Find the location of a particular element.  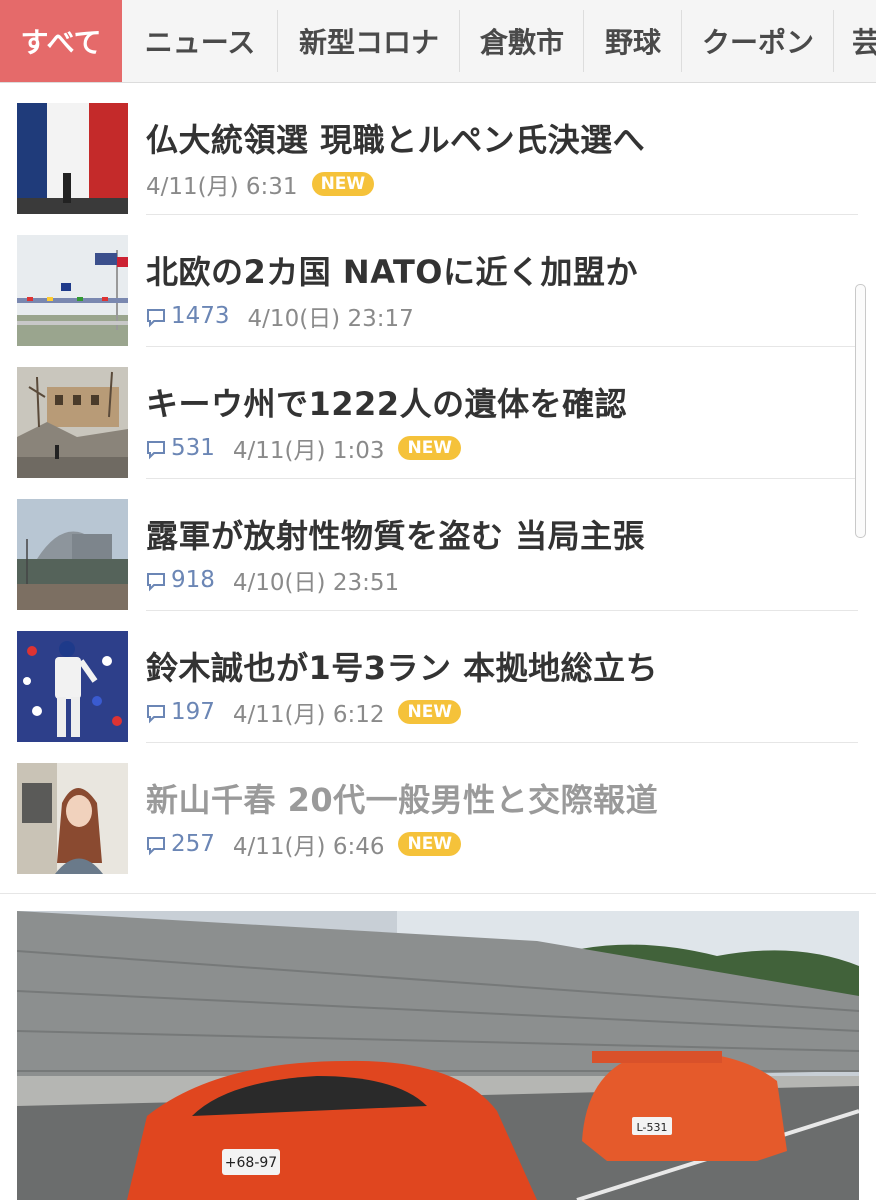

nato-flags-photo-icon is located at coordinates (72, 290).